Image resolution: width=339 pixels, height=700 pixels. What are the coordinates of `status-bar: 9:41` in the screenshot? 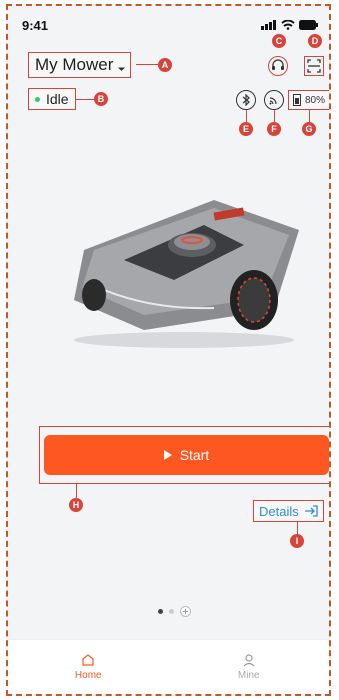 It's located at (170, 25).